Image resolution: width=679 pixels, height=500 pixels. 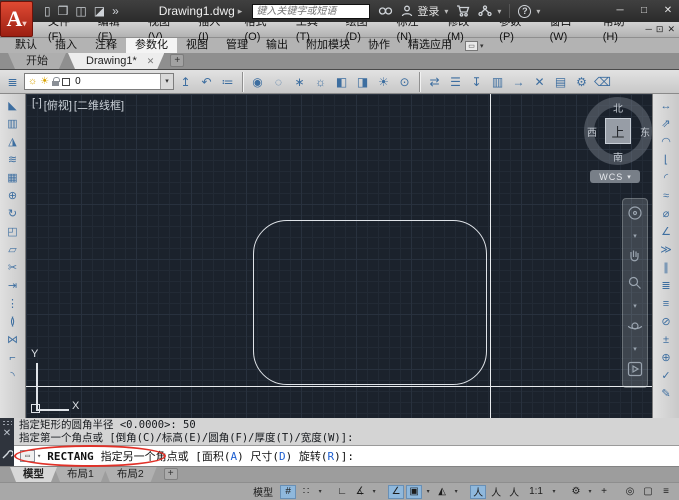 What do you see at coordinates (539, 81) in the screenshot?
I see `layer-delete-button: ✕` at bounding box center [539, 81].